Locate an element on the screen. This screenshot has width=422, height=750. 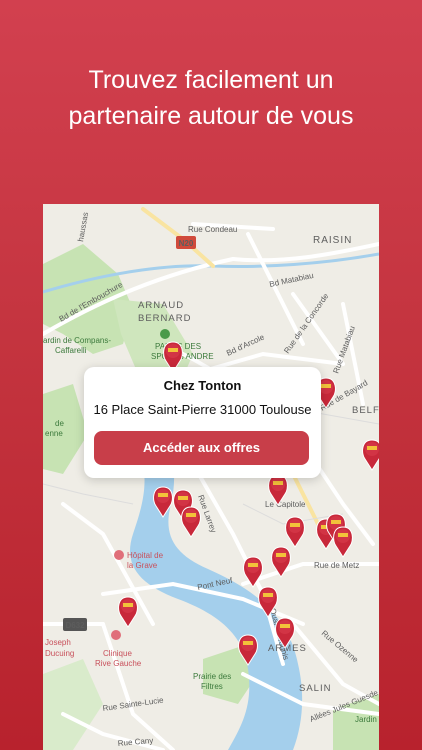
label-jardin-de: de is located at coordinates (59, 423).